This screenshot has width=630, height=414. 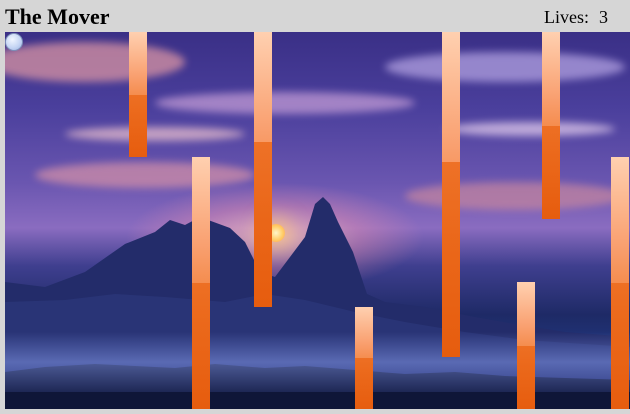 I want to click on lives-display: Lives: 3, so click(x=576, y=17).